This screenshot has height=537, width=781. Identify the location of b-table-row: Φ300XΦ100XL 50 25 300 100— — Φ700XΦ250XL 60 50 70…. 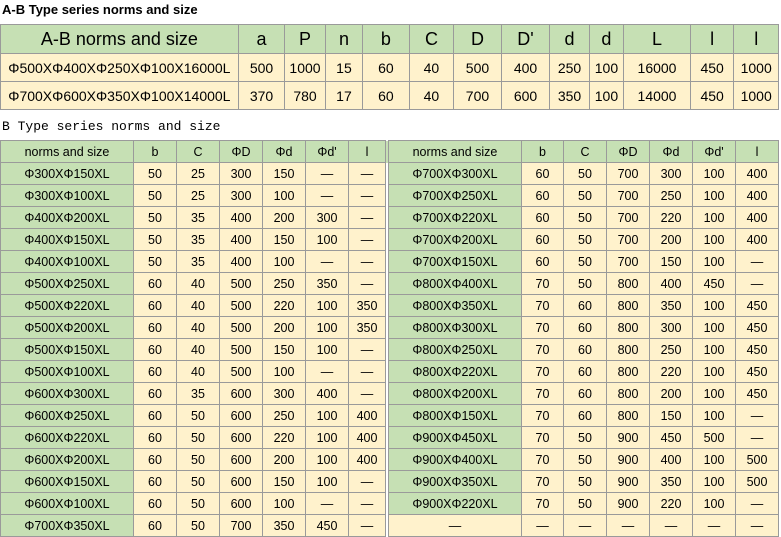
(389, 195).